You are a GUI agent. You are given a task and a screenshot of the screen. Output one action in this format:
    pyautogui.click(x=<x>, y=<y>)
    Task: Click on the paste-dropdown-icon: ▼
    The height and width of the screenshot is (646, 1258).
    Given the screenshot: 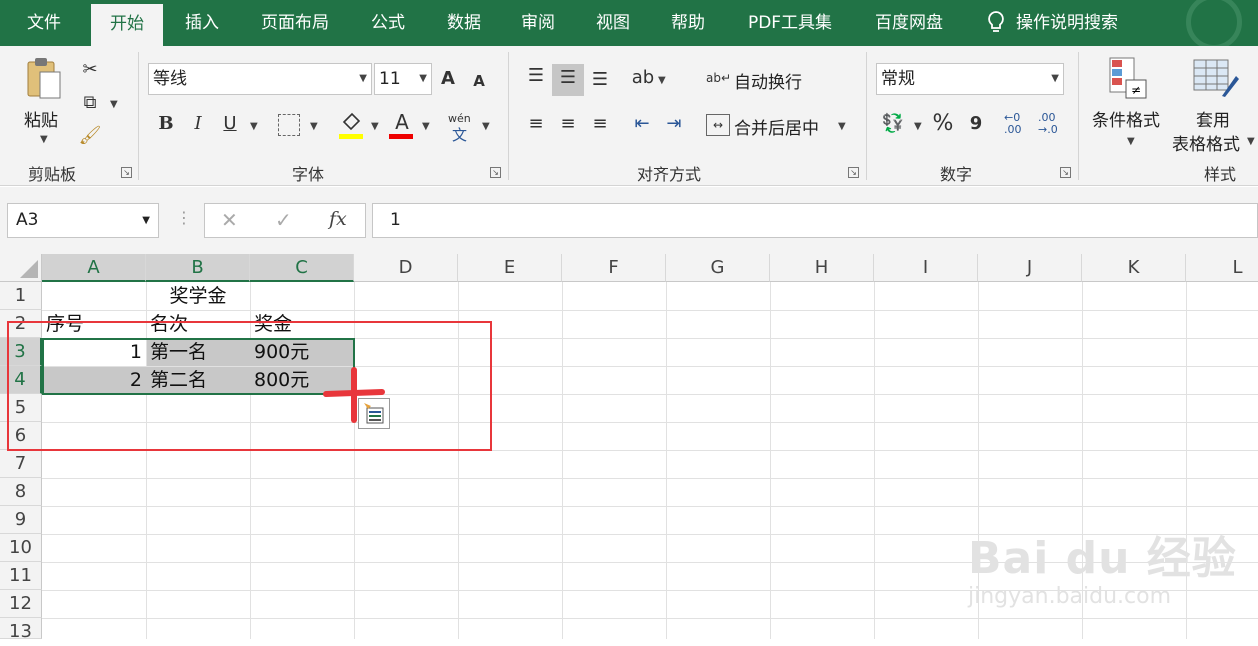 What is the action you would take?
    pyautogui.click(x=44, y=139)
    